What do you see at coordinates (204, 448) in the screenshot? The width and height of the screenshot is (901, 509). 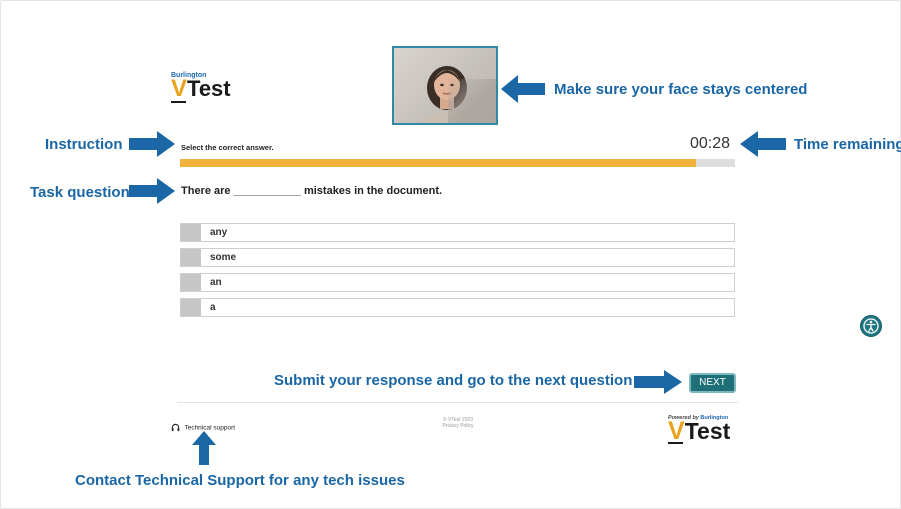 I see `support-arrow-icon` at bounding box center [204, 448].